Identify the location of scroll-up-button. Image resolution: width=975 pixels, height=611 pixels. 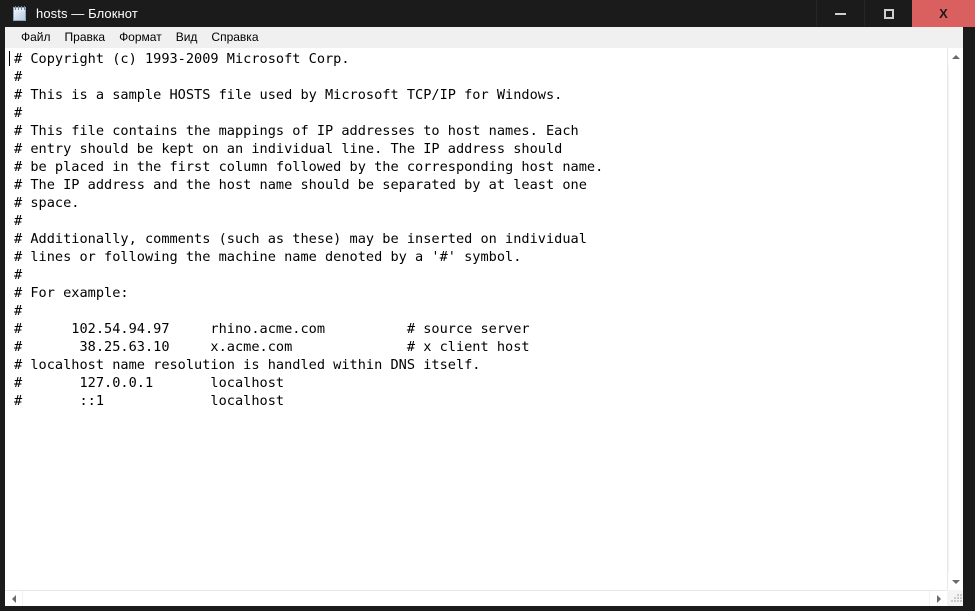
(955, 56).